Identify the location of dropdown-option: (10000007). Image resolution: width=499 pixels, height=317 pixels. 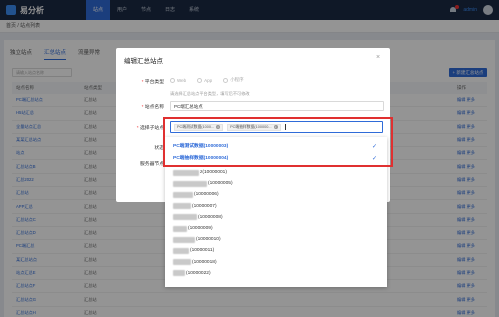
(195, 206).